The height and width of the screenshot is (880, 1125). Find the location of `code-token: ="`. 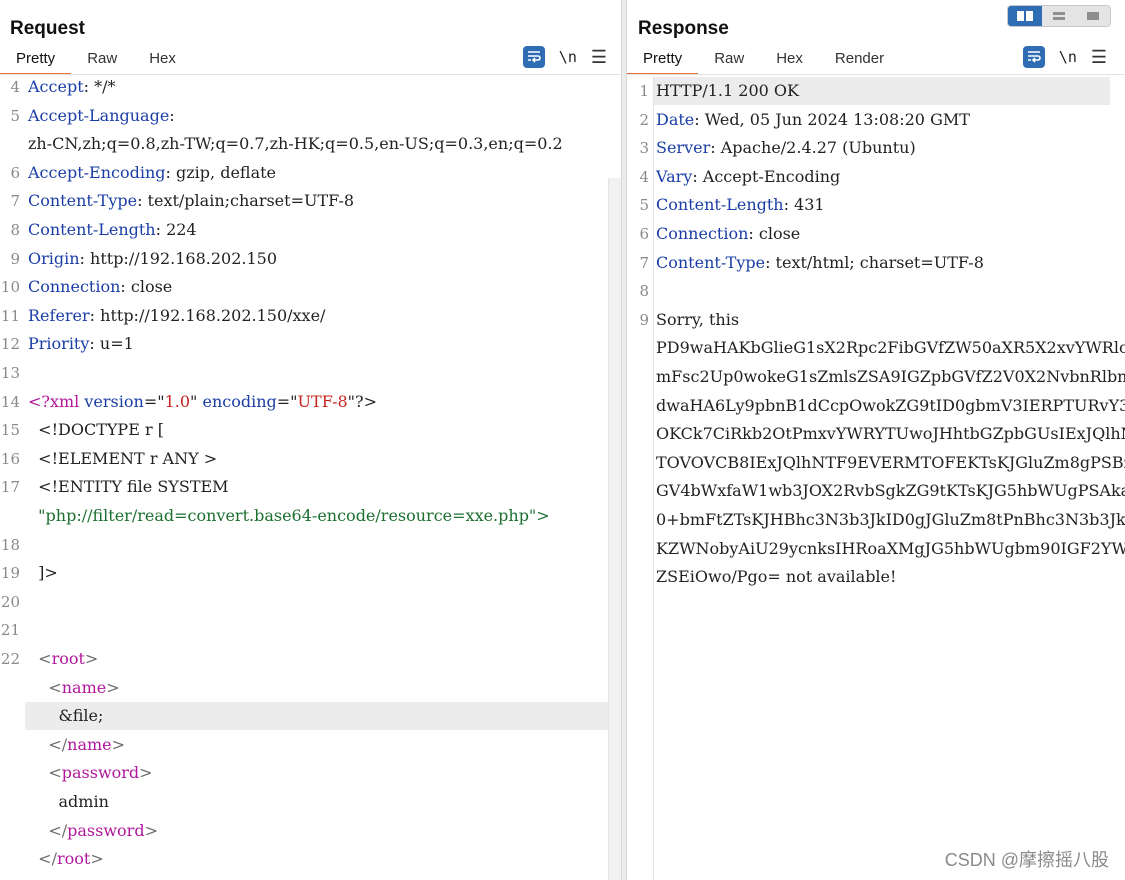

code-token: =" is located at coordinates (154, 401).